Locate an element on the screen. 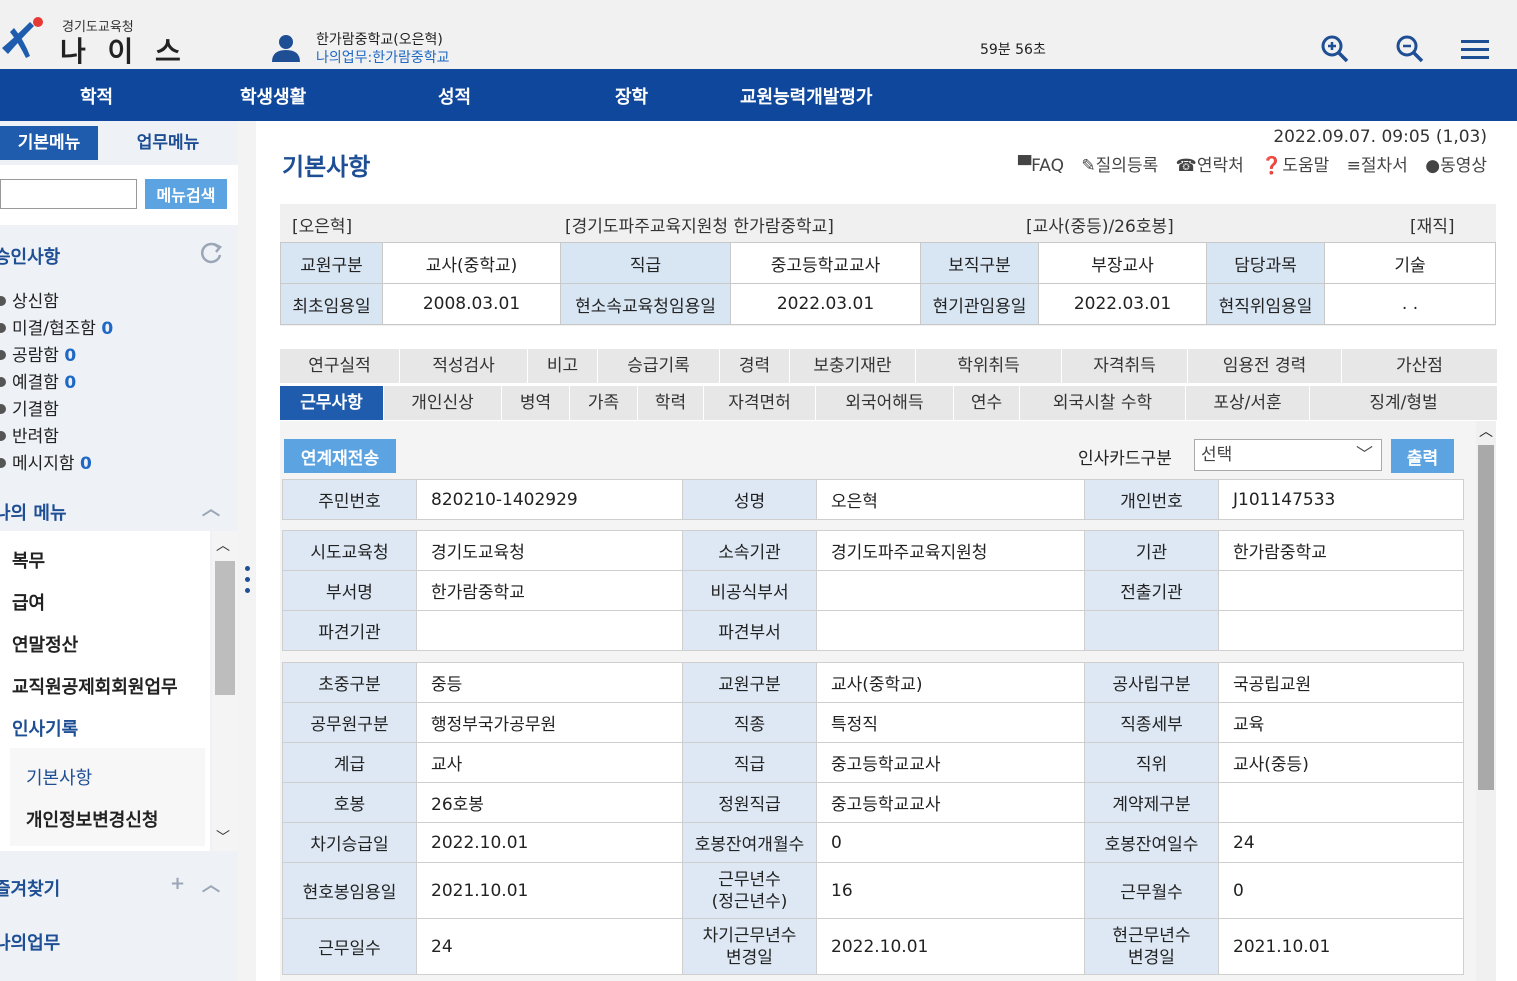 Image resolution: width=1517 pixels, height=981 pixels. menu-search-input is located at coordinates (68, 194).